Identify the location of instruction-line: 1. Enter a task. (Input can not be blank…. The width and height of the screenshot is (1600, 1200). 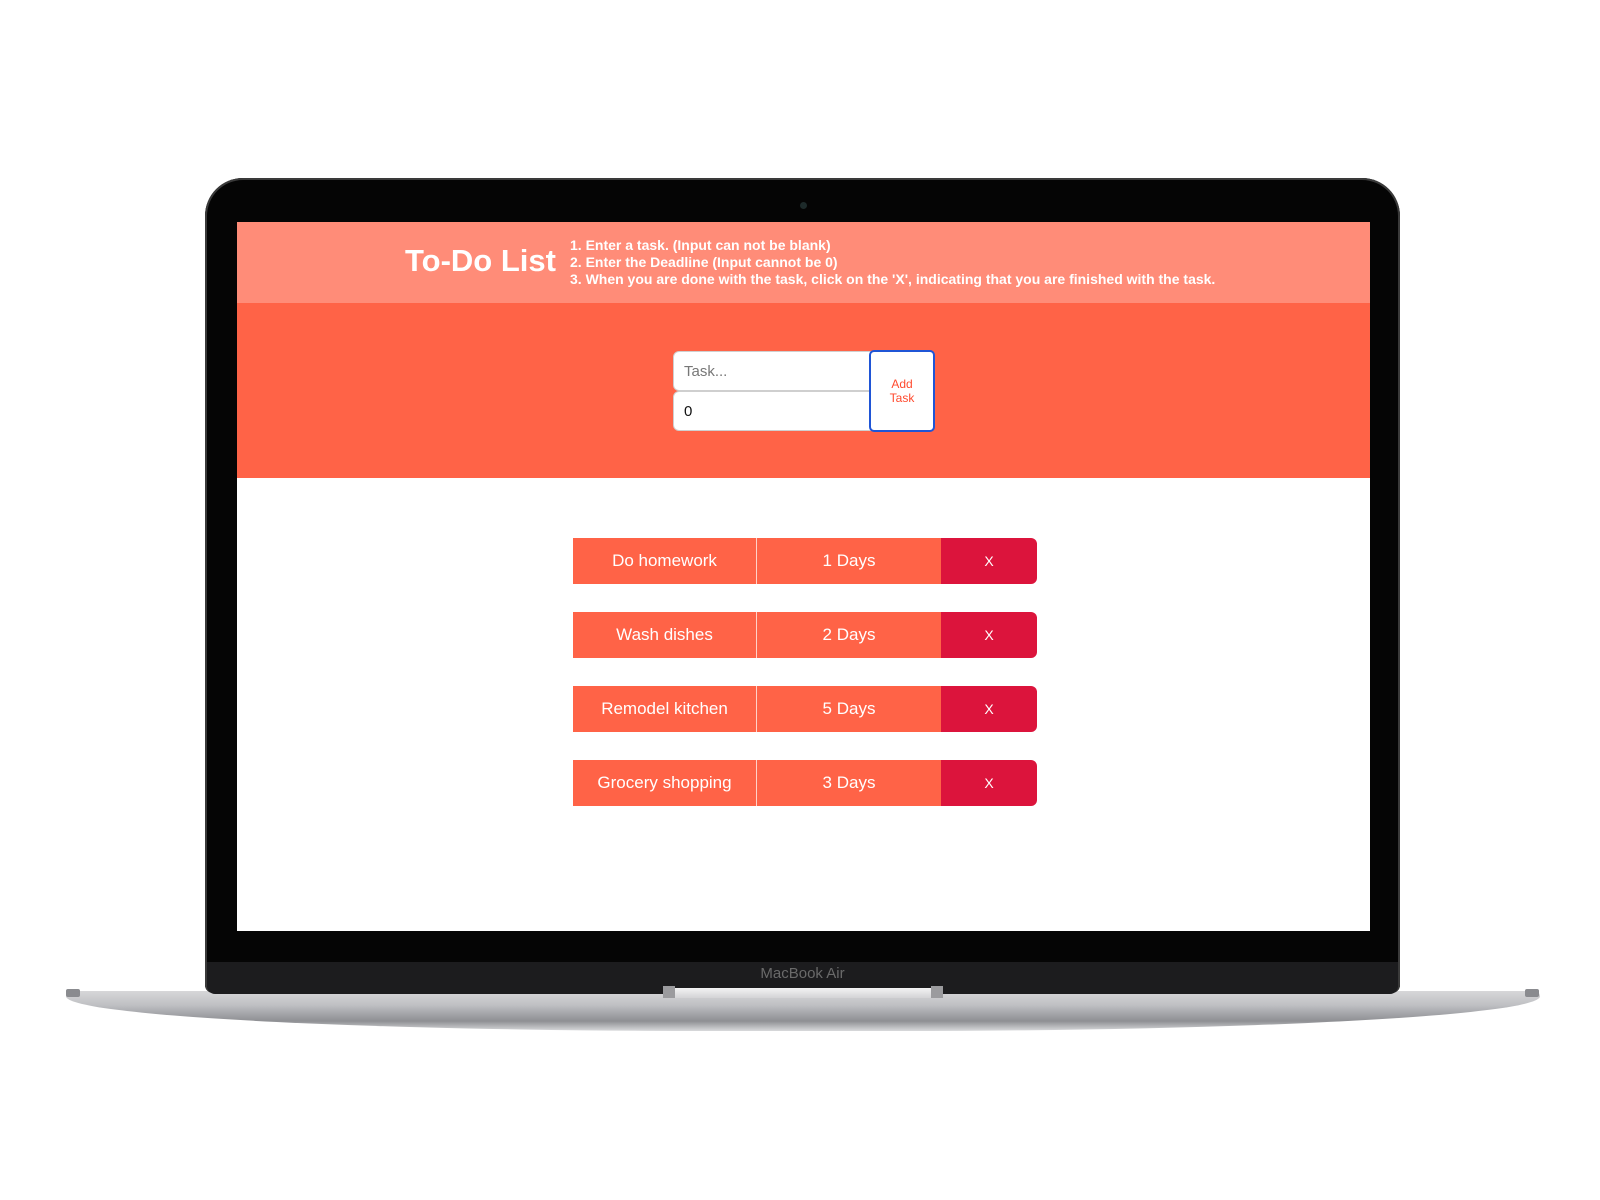
(700, 245).